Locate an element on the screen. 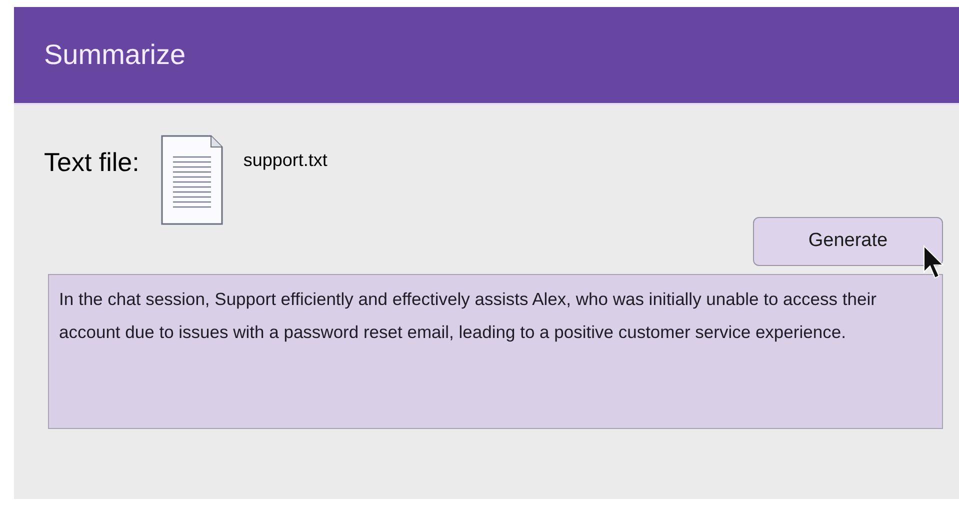  file-name: support.txt is located at coordinates (285, 160).